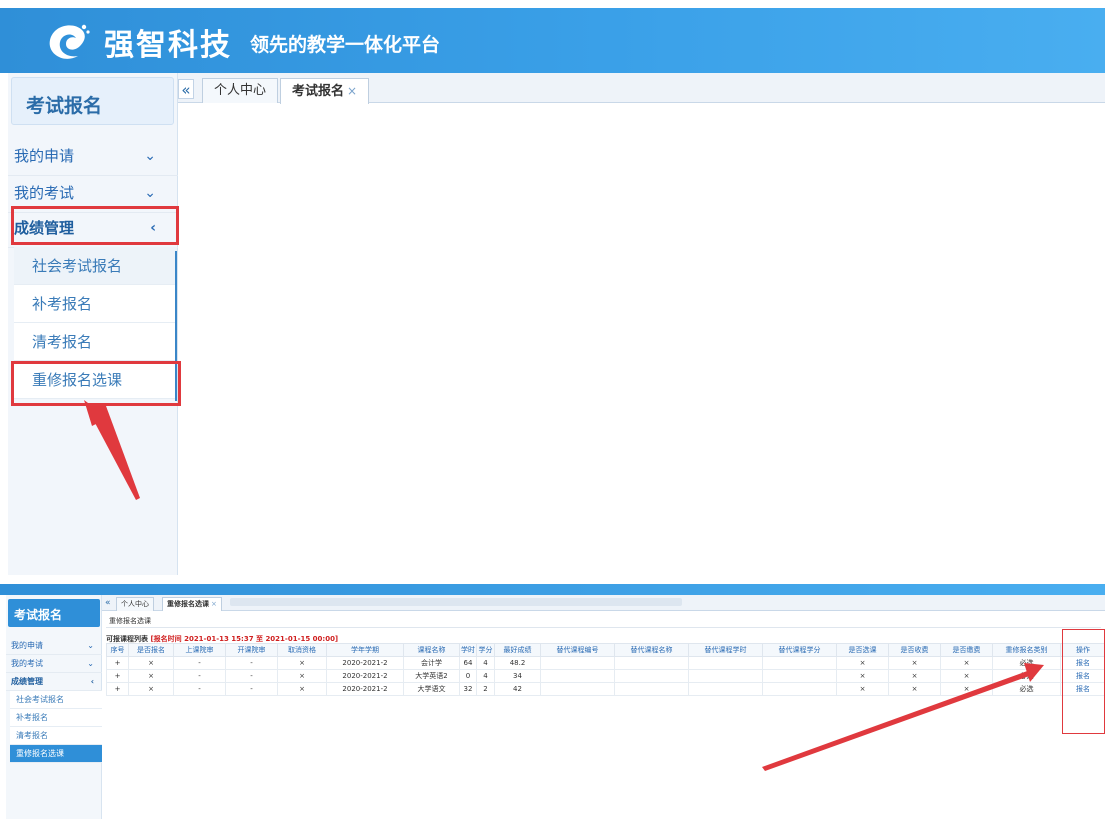  I want to click on app-header-strip, so click(552, 589).